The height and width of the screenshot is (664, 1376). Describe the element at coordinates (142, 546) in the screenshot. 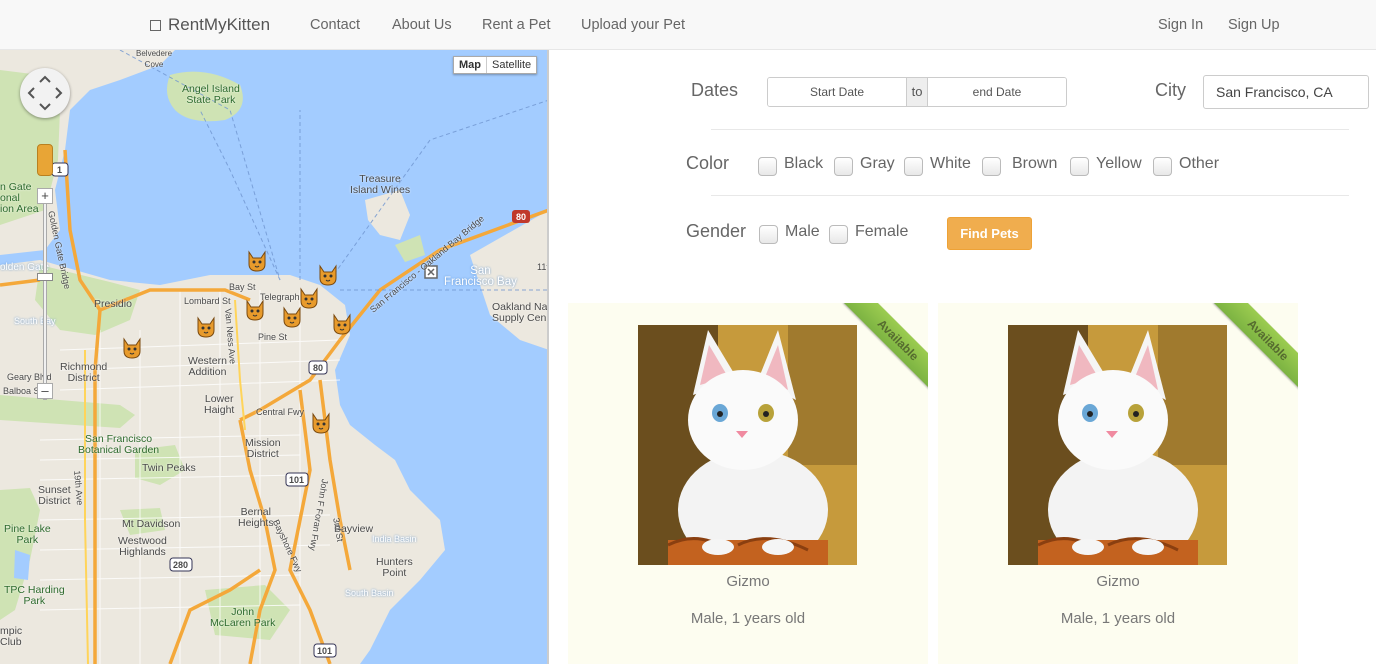

I see `map-label-westwood: Westwood Highlands` at that location.